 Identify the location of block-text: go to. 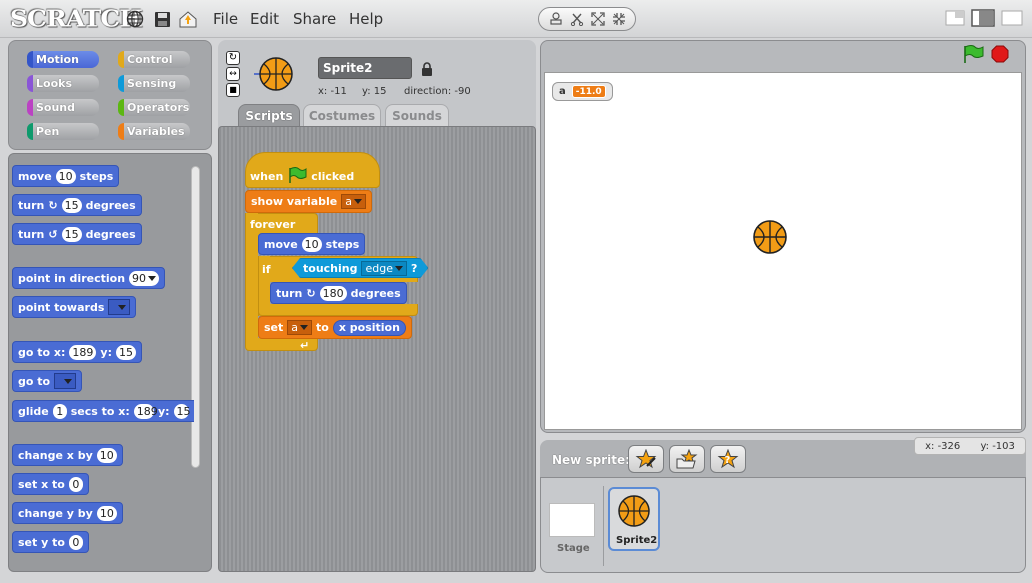
(34, 381).